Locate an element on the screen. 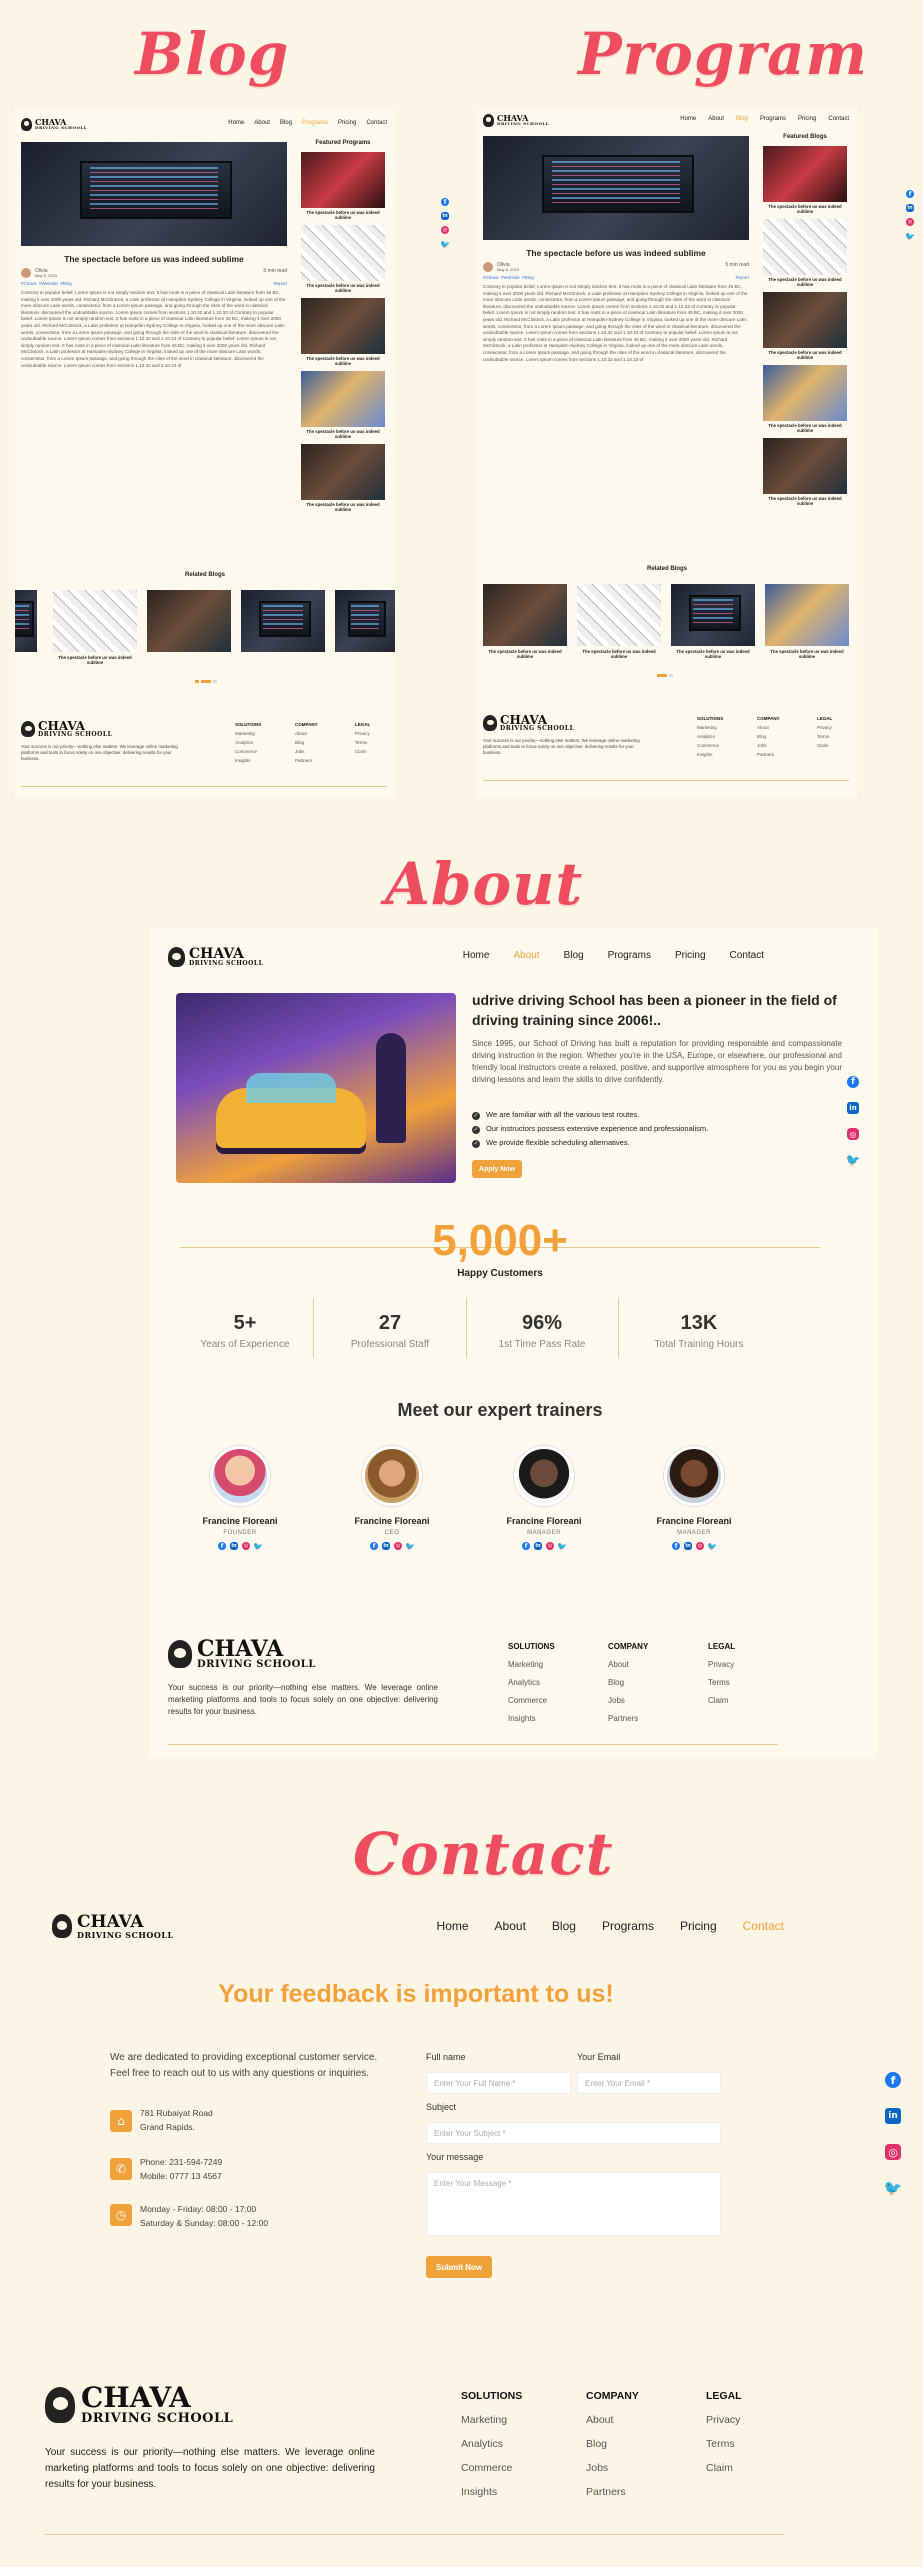  trainer-card: Francine Floreani FOUNDER f in ◎ 🐦 is located at coordinates (240, 1498).